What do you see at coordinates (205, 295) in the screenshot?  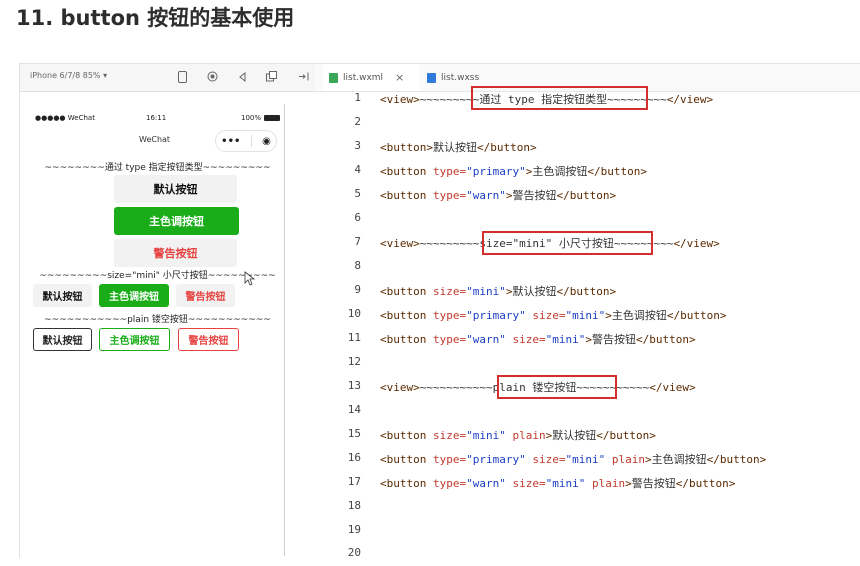 I see `mini-warn-button: 警告按钮` at bounding box center [205, 295].